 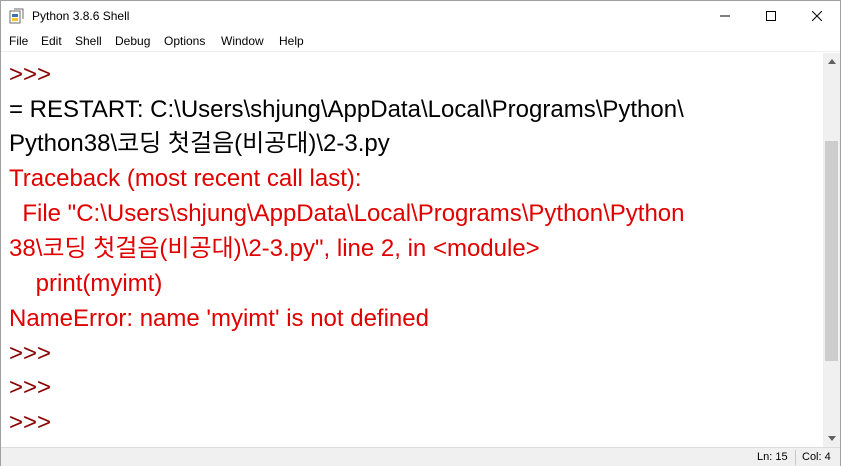 I want to click on menu-shell: Shell, so click(x=88, y=41).